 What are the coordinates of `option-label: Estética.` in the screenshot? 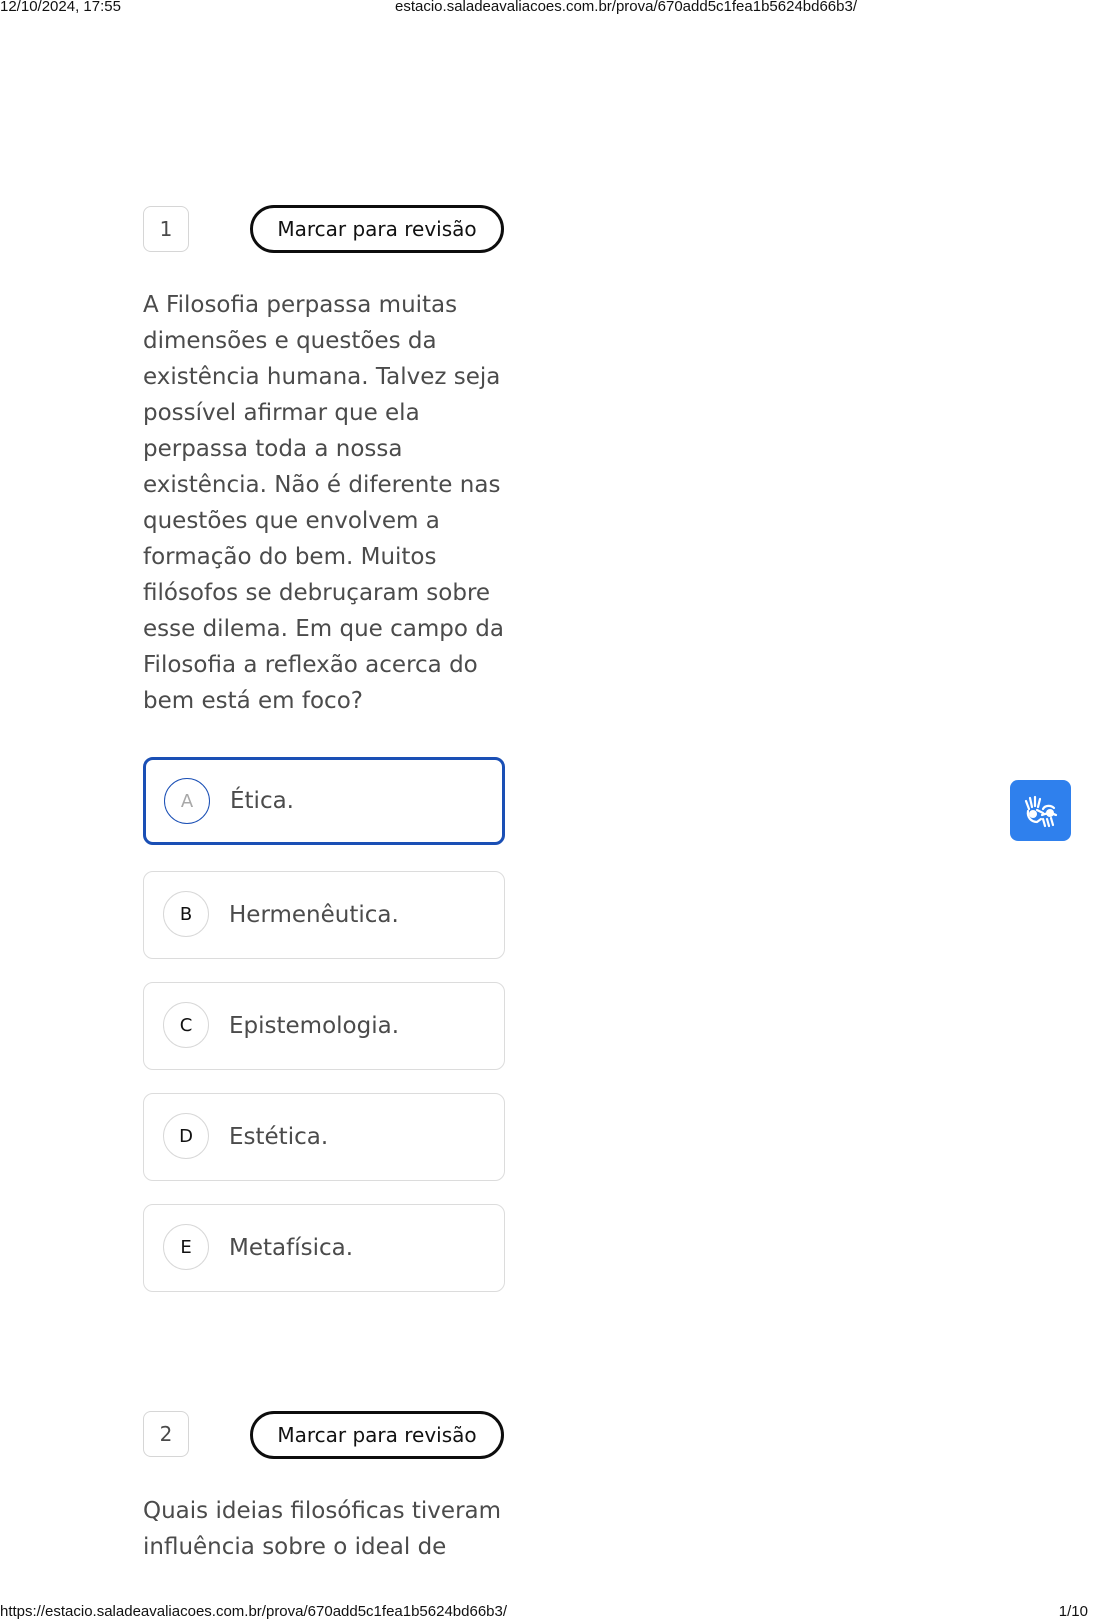 It's located at (279, 1136).